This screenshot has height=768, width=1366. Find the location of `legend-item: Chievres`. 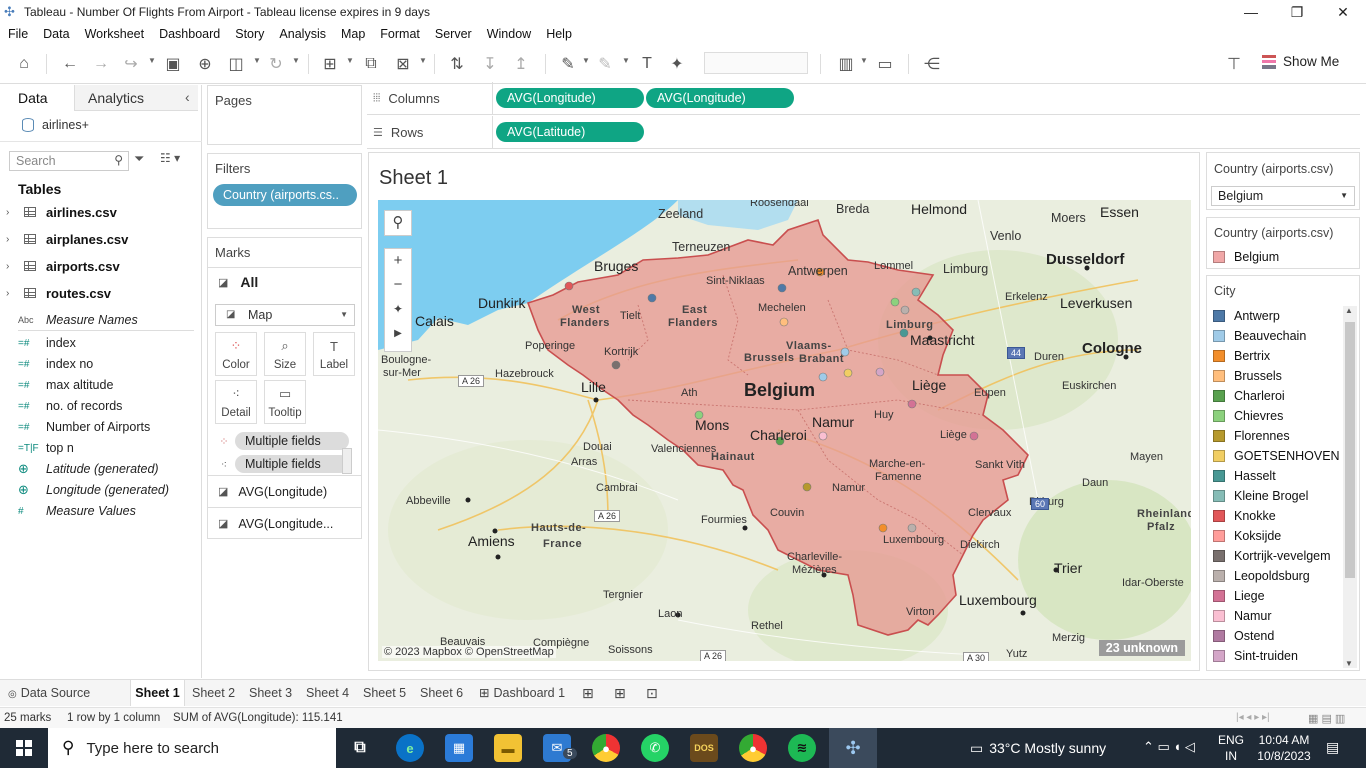

legend-item: Chievres is located at coordinates (1248, 416).